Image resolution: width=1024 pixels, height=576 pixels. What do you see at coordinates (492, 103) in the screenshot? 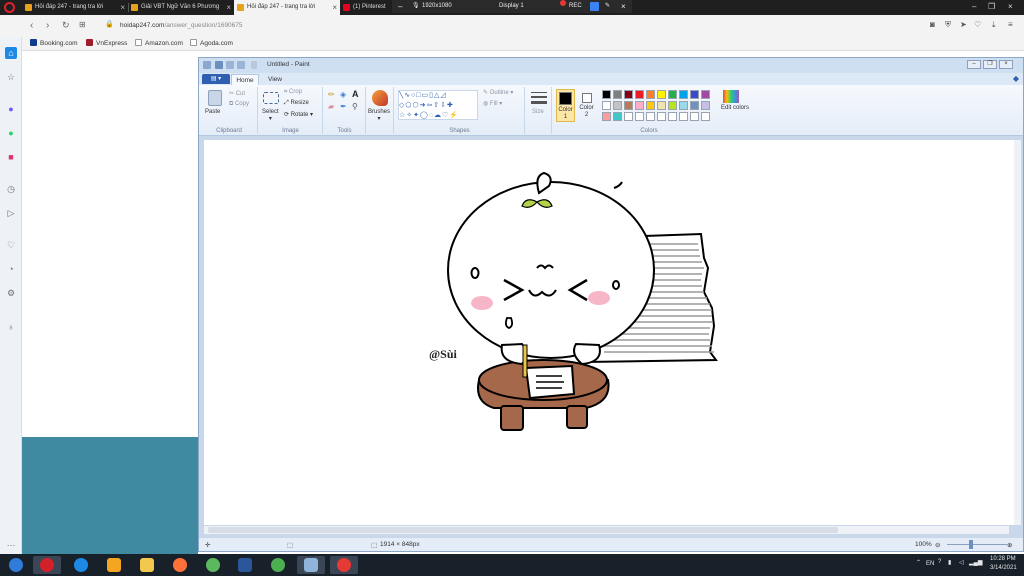
I see `fill-button: ◍ Fill ▾` at bounding box center [492, 103].